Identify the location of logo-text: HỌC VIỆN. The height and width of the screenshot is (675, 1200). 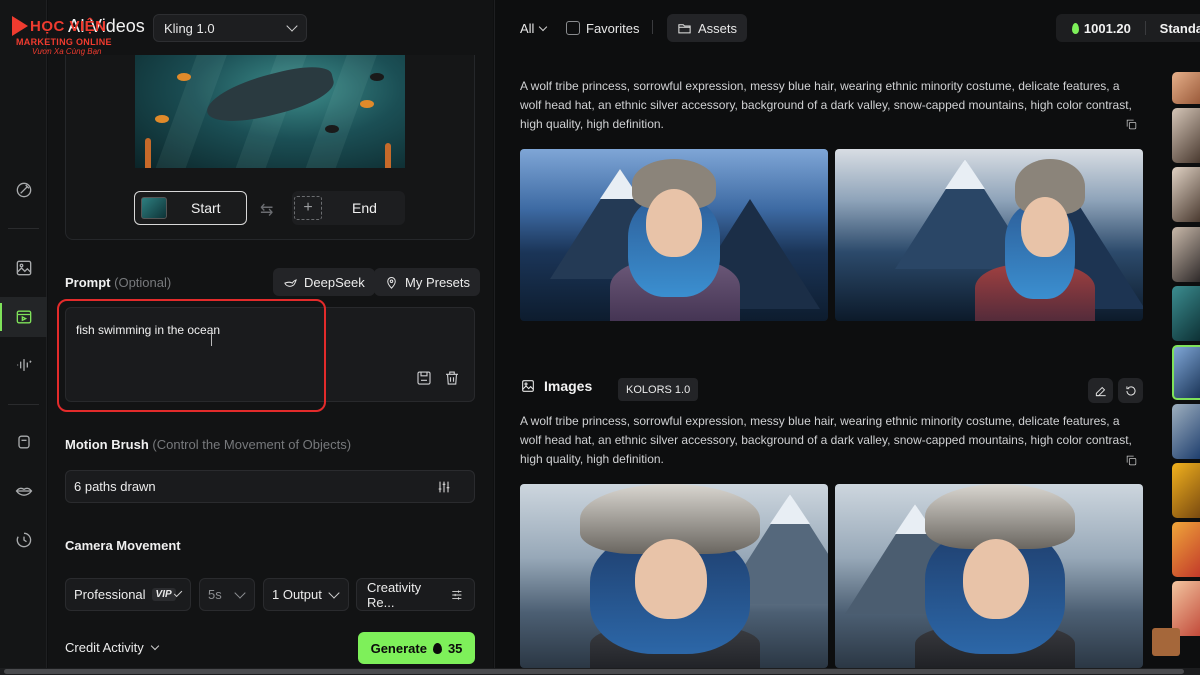
(68, 26).